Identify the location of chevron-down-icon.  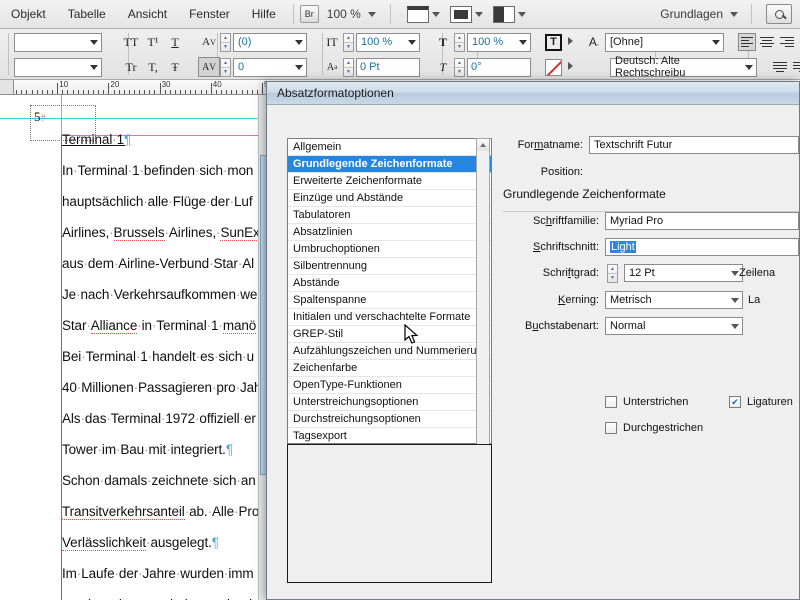
(716, 42).